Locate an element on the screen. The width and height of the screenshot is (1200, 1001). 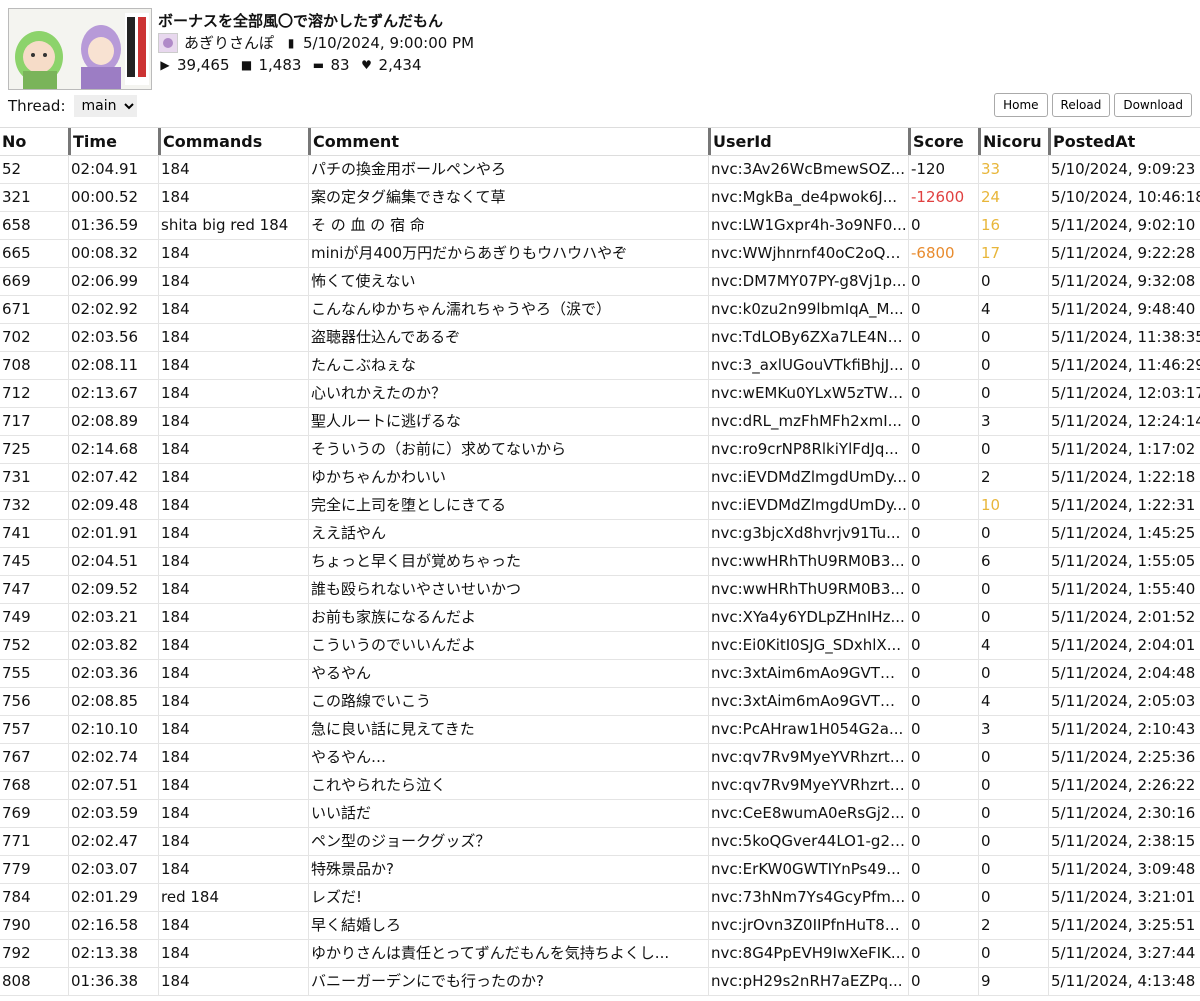
cell-comment: いい話だ is located at coordinates (508, 813).